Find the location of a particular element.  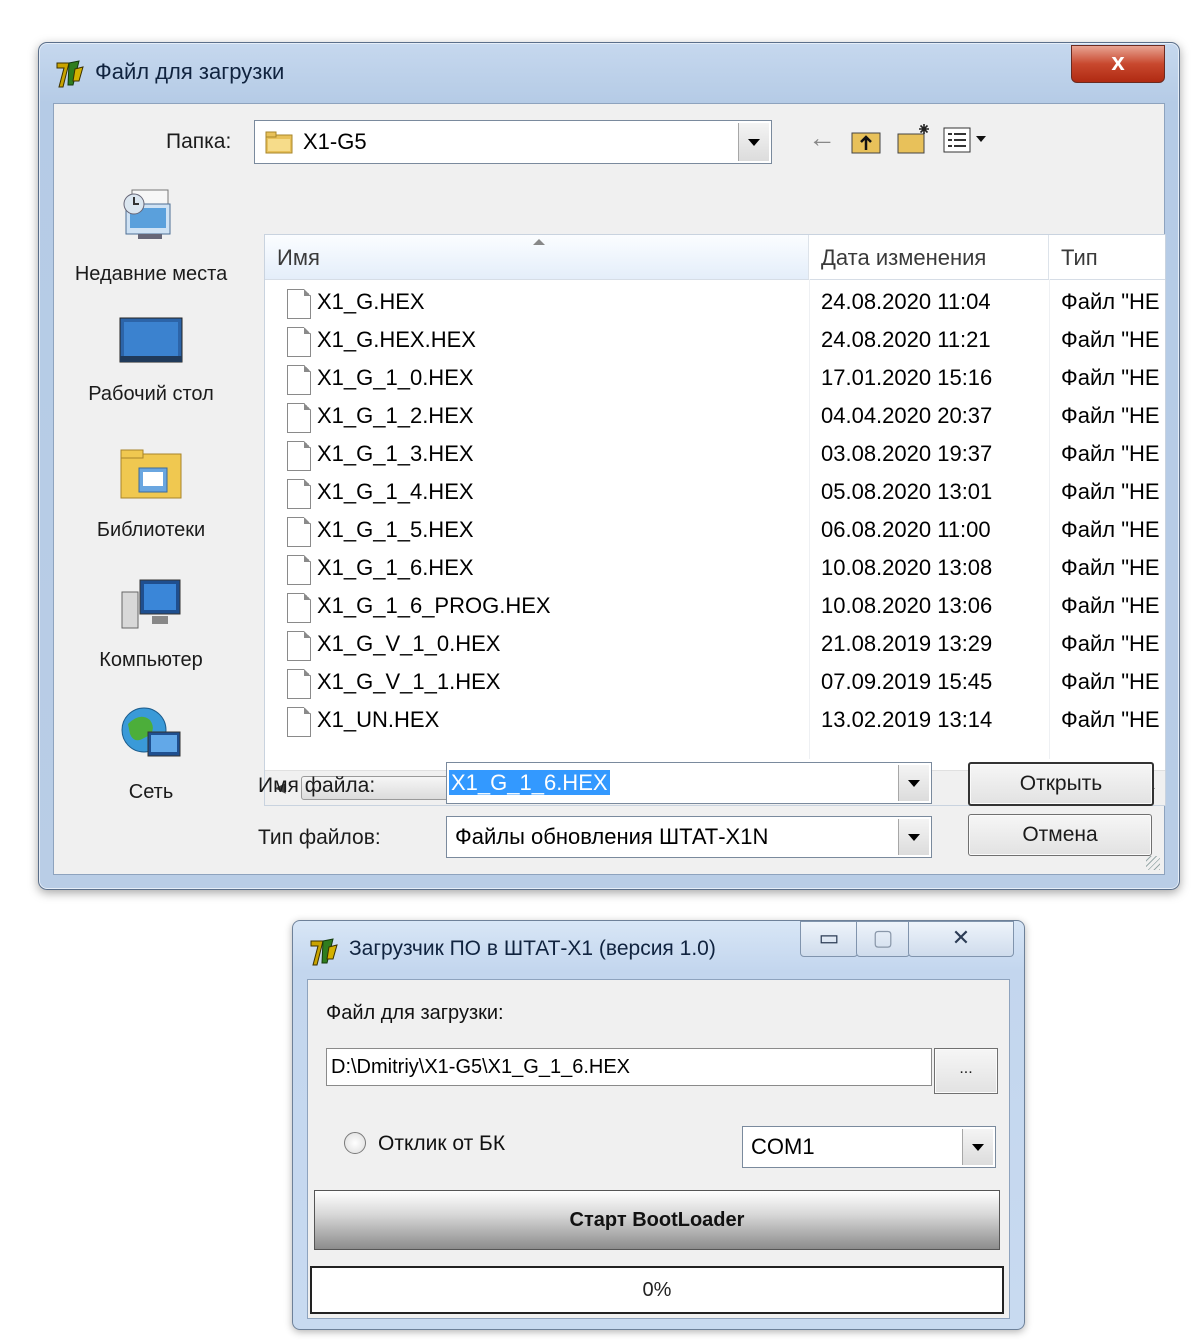

view-menu-icon is located at coordinates (965, 140).